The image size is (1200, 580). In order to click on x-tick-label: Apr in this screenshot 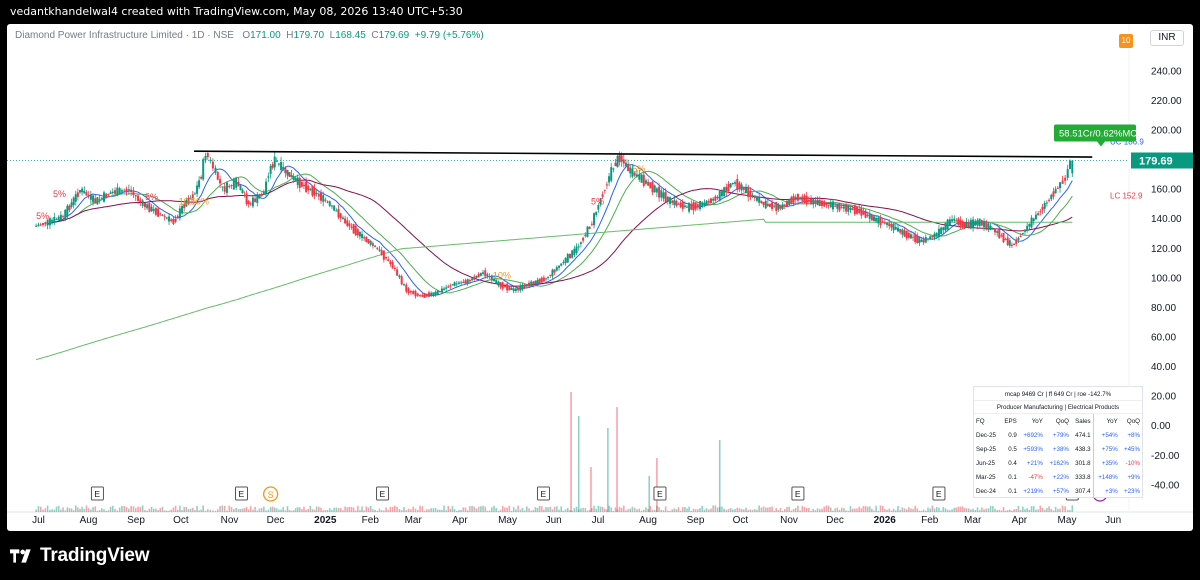, I will do `click(1020, 520)`.